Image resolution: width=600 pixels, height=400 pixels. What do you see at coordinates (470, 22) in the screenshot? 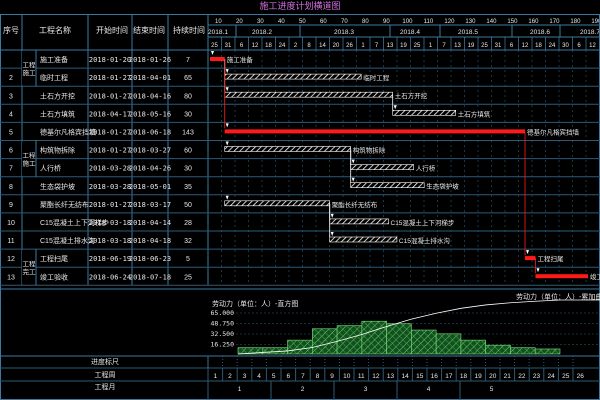
I see `tick-top-label: 130` at bounding box center [470, 22].